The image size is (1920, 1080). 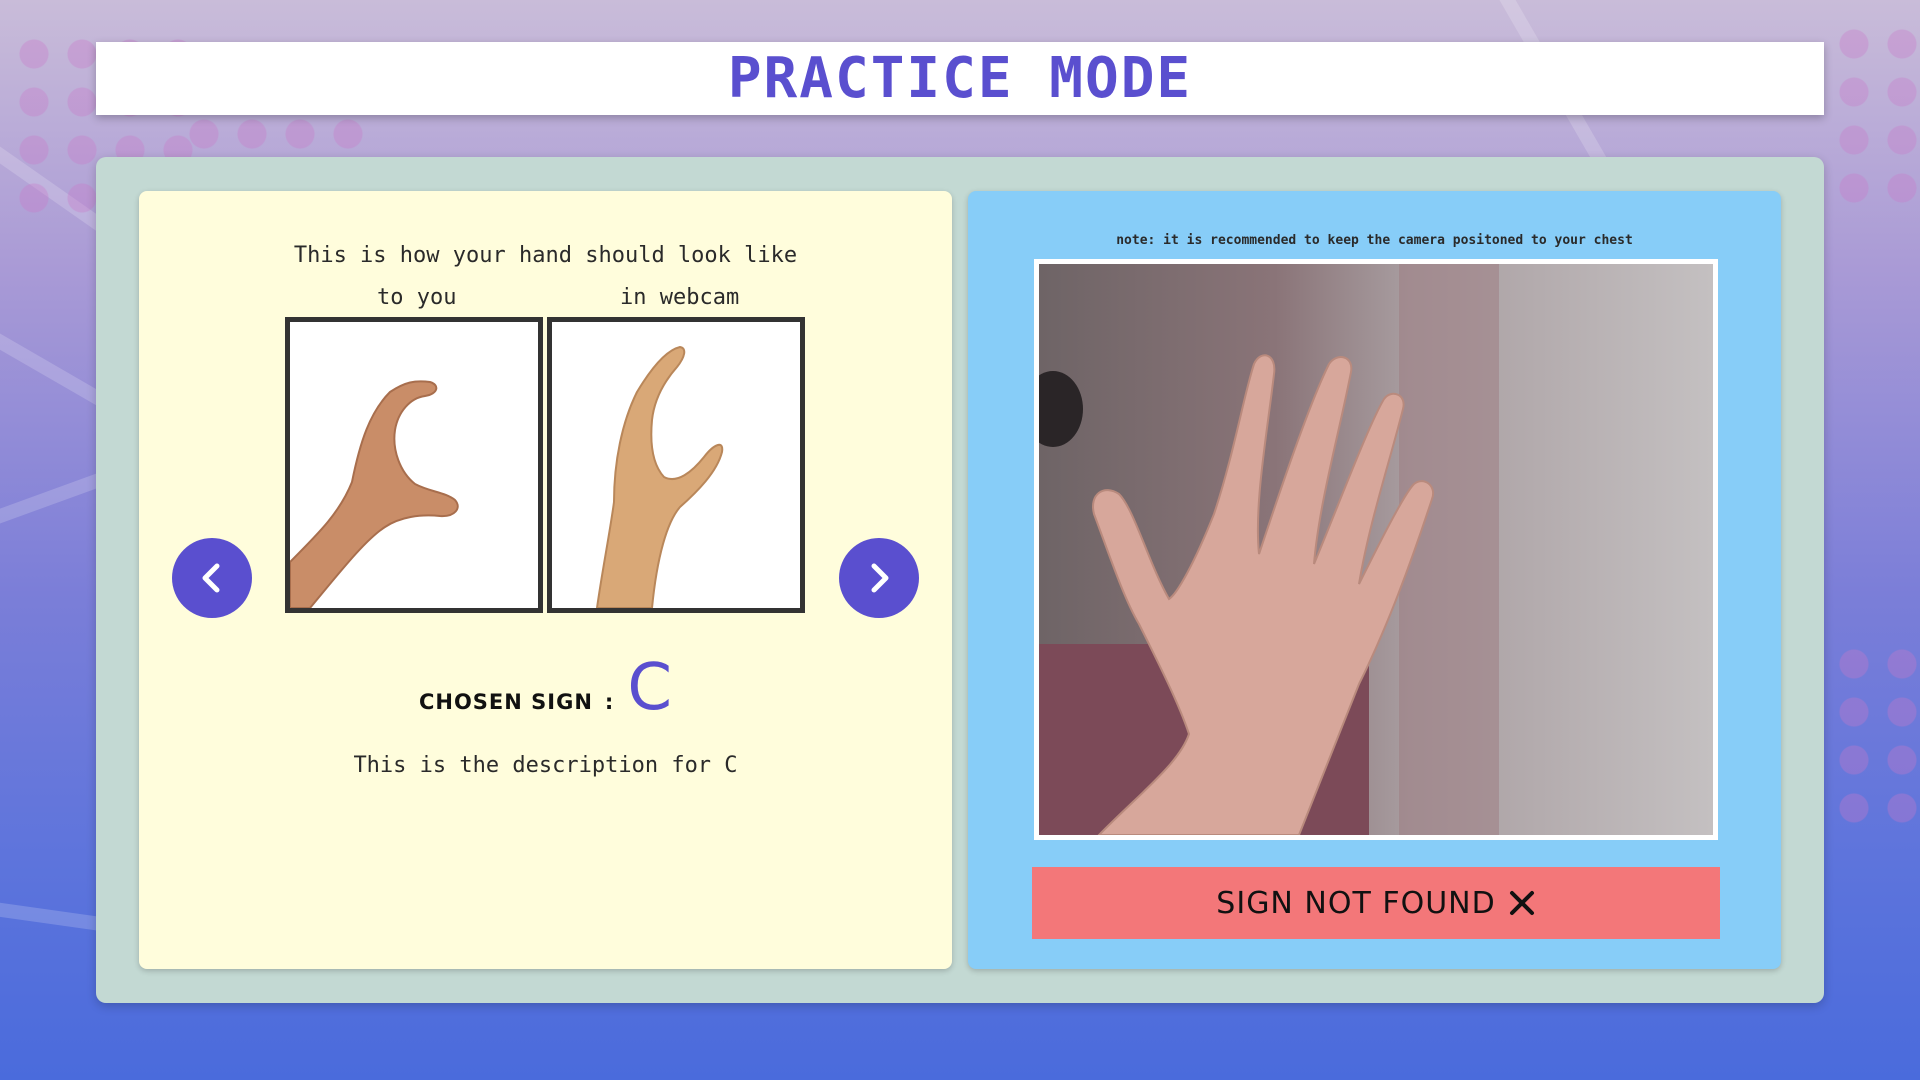 What do you see at coordinates (417, 297) in the screenshot?
I see `label-to-you: to you` at bounding box center [417, 297].